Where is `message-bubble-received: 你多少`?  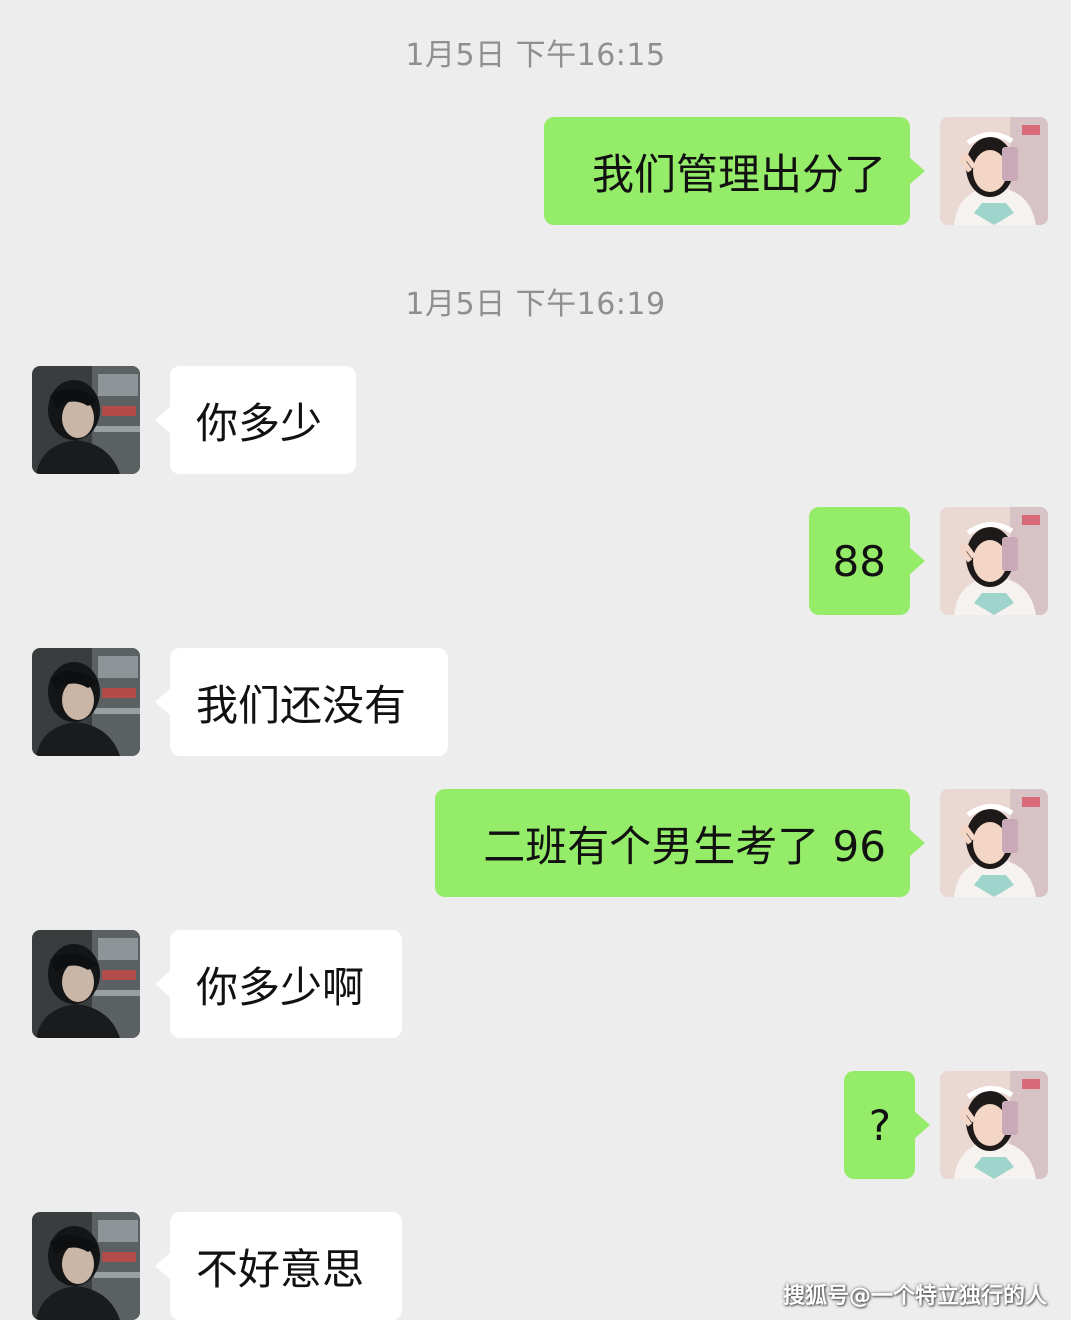 message-bubble-received: 你多少 is located at coordinates (255, 420).